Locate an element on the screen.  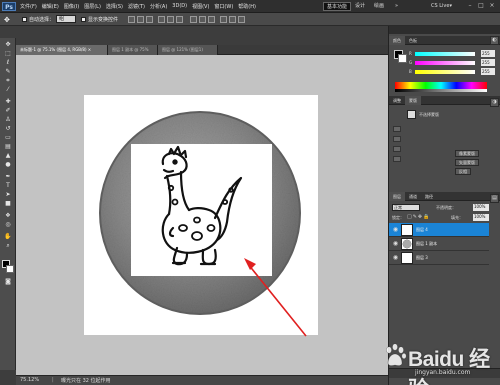
dock-color-icon: ◐ is located at coordinates (494, 40).